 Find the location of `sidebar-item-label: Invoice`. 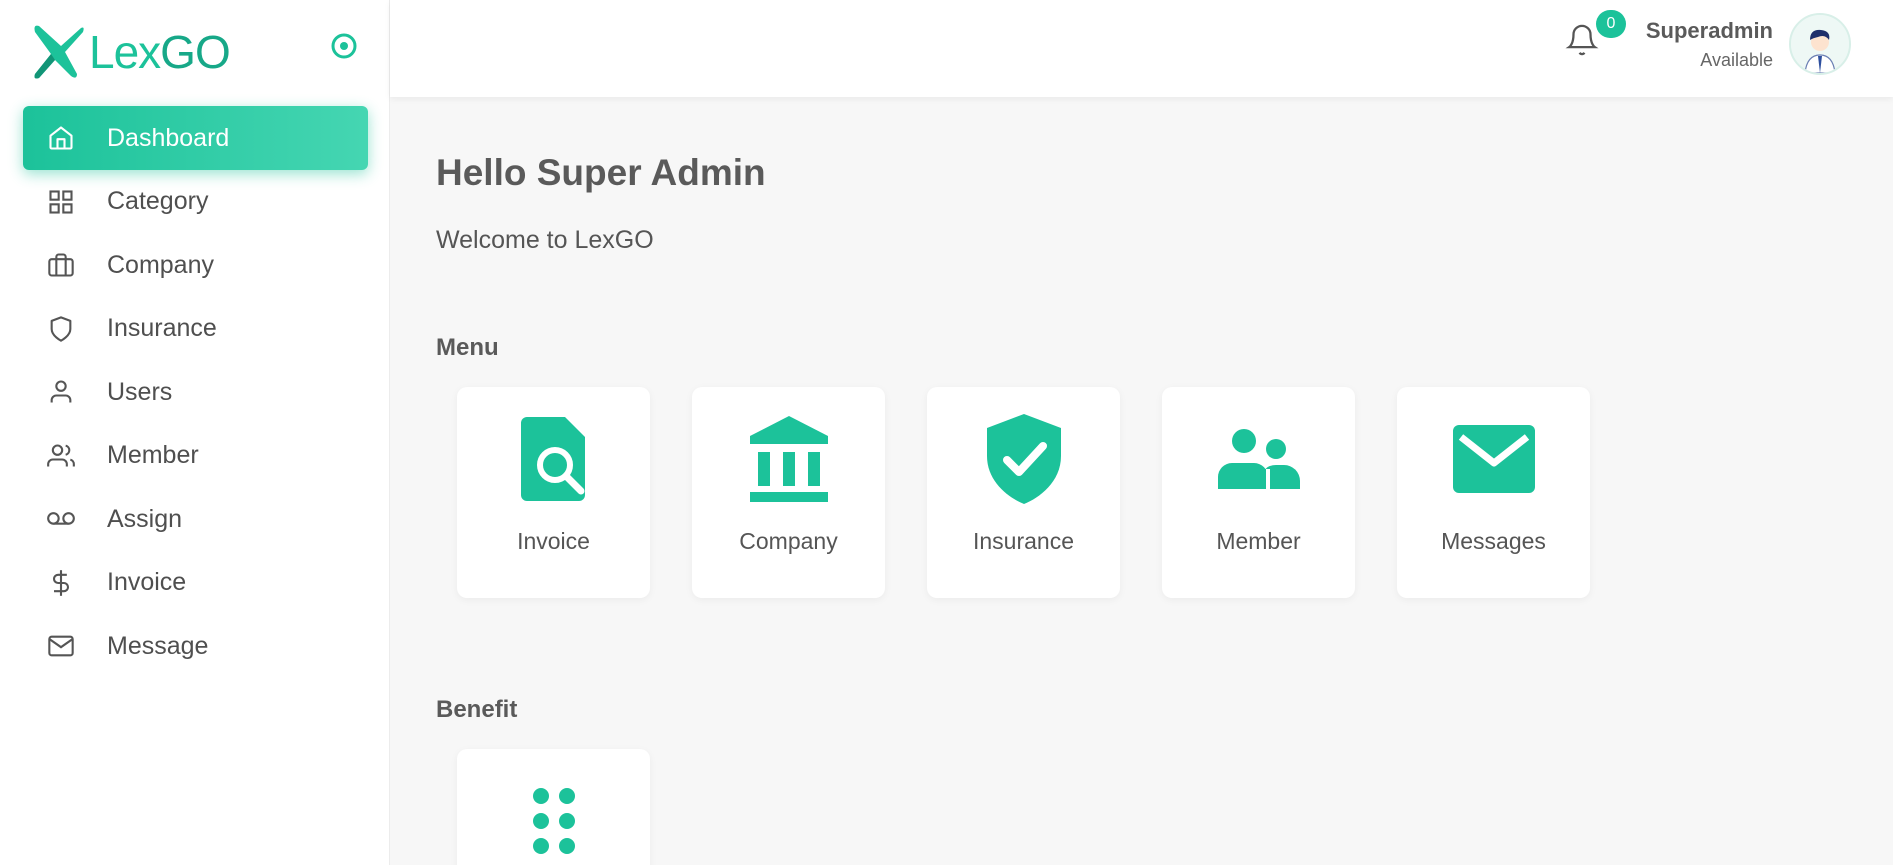

sidebar-item-label: Invoice is located at coordinates (147, 582).